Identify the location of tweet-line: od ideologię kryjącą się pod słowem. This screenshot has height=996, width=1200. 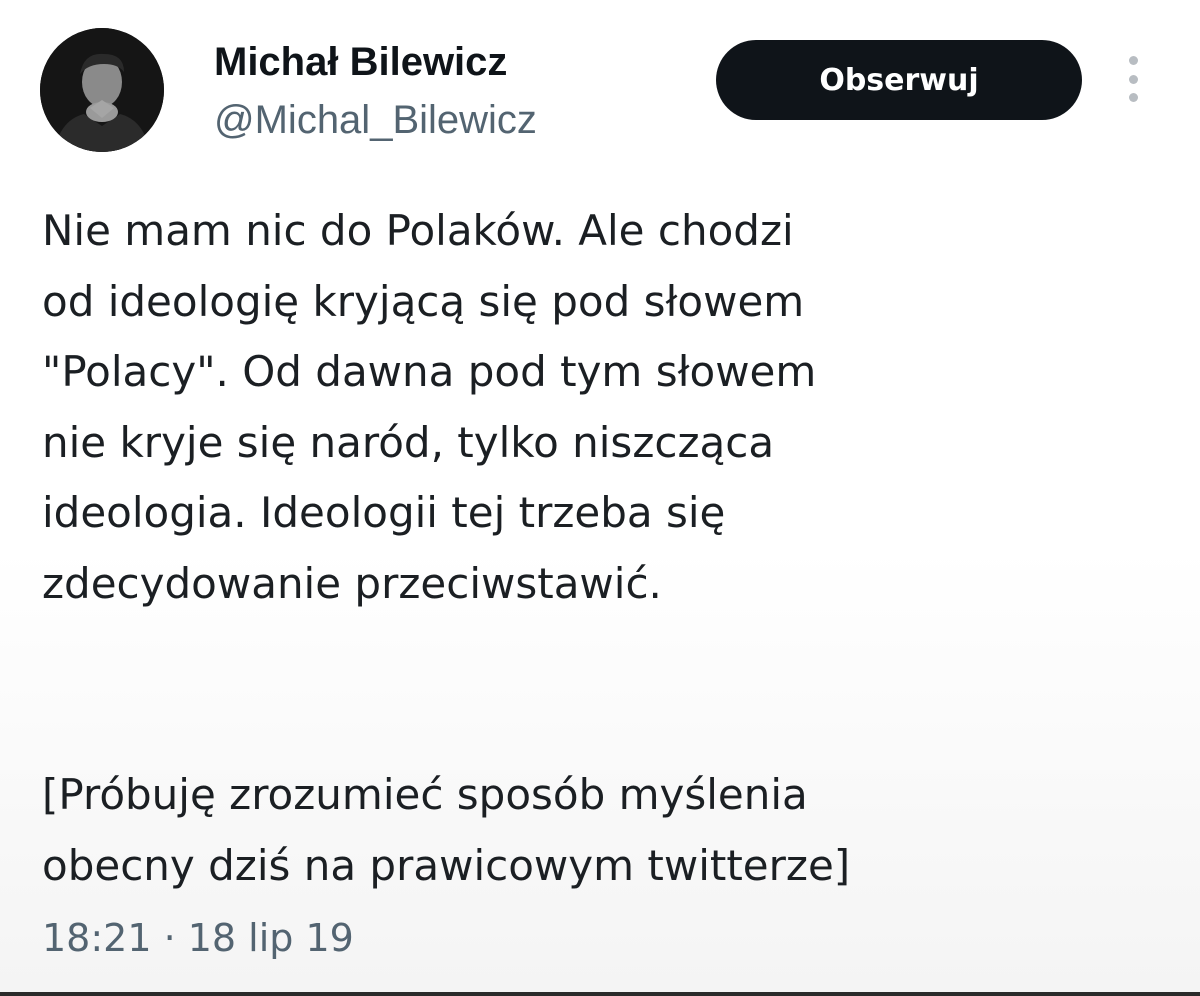
(423, 301).